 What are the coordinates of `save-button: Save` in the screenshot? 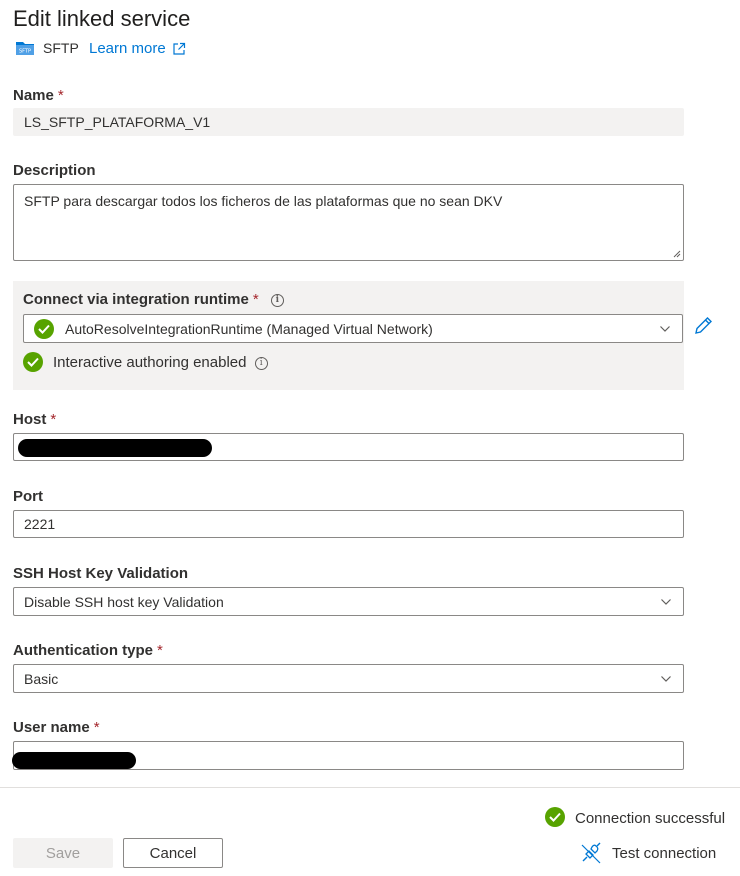 It's located at (63, 853).